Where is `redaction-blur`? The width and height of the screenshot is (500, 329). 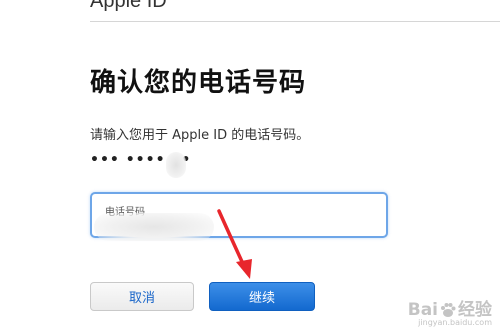 redaction-blur is located at coordinates (176, 165).